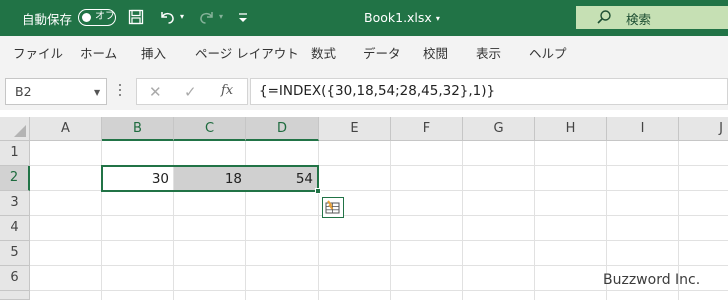  I want to click on row-header-1: 1, so click(15, 153).